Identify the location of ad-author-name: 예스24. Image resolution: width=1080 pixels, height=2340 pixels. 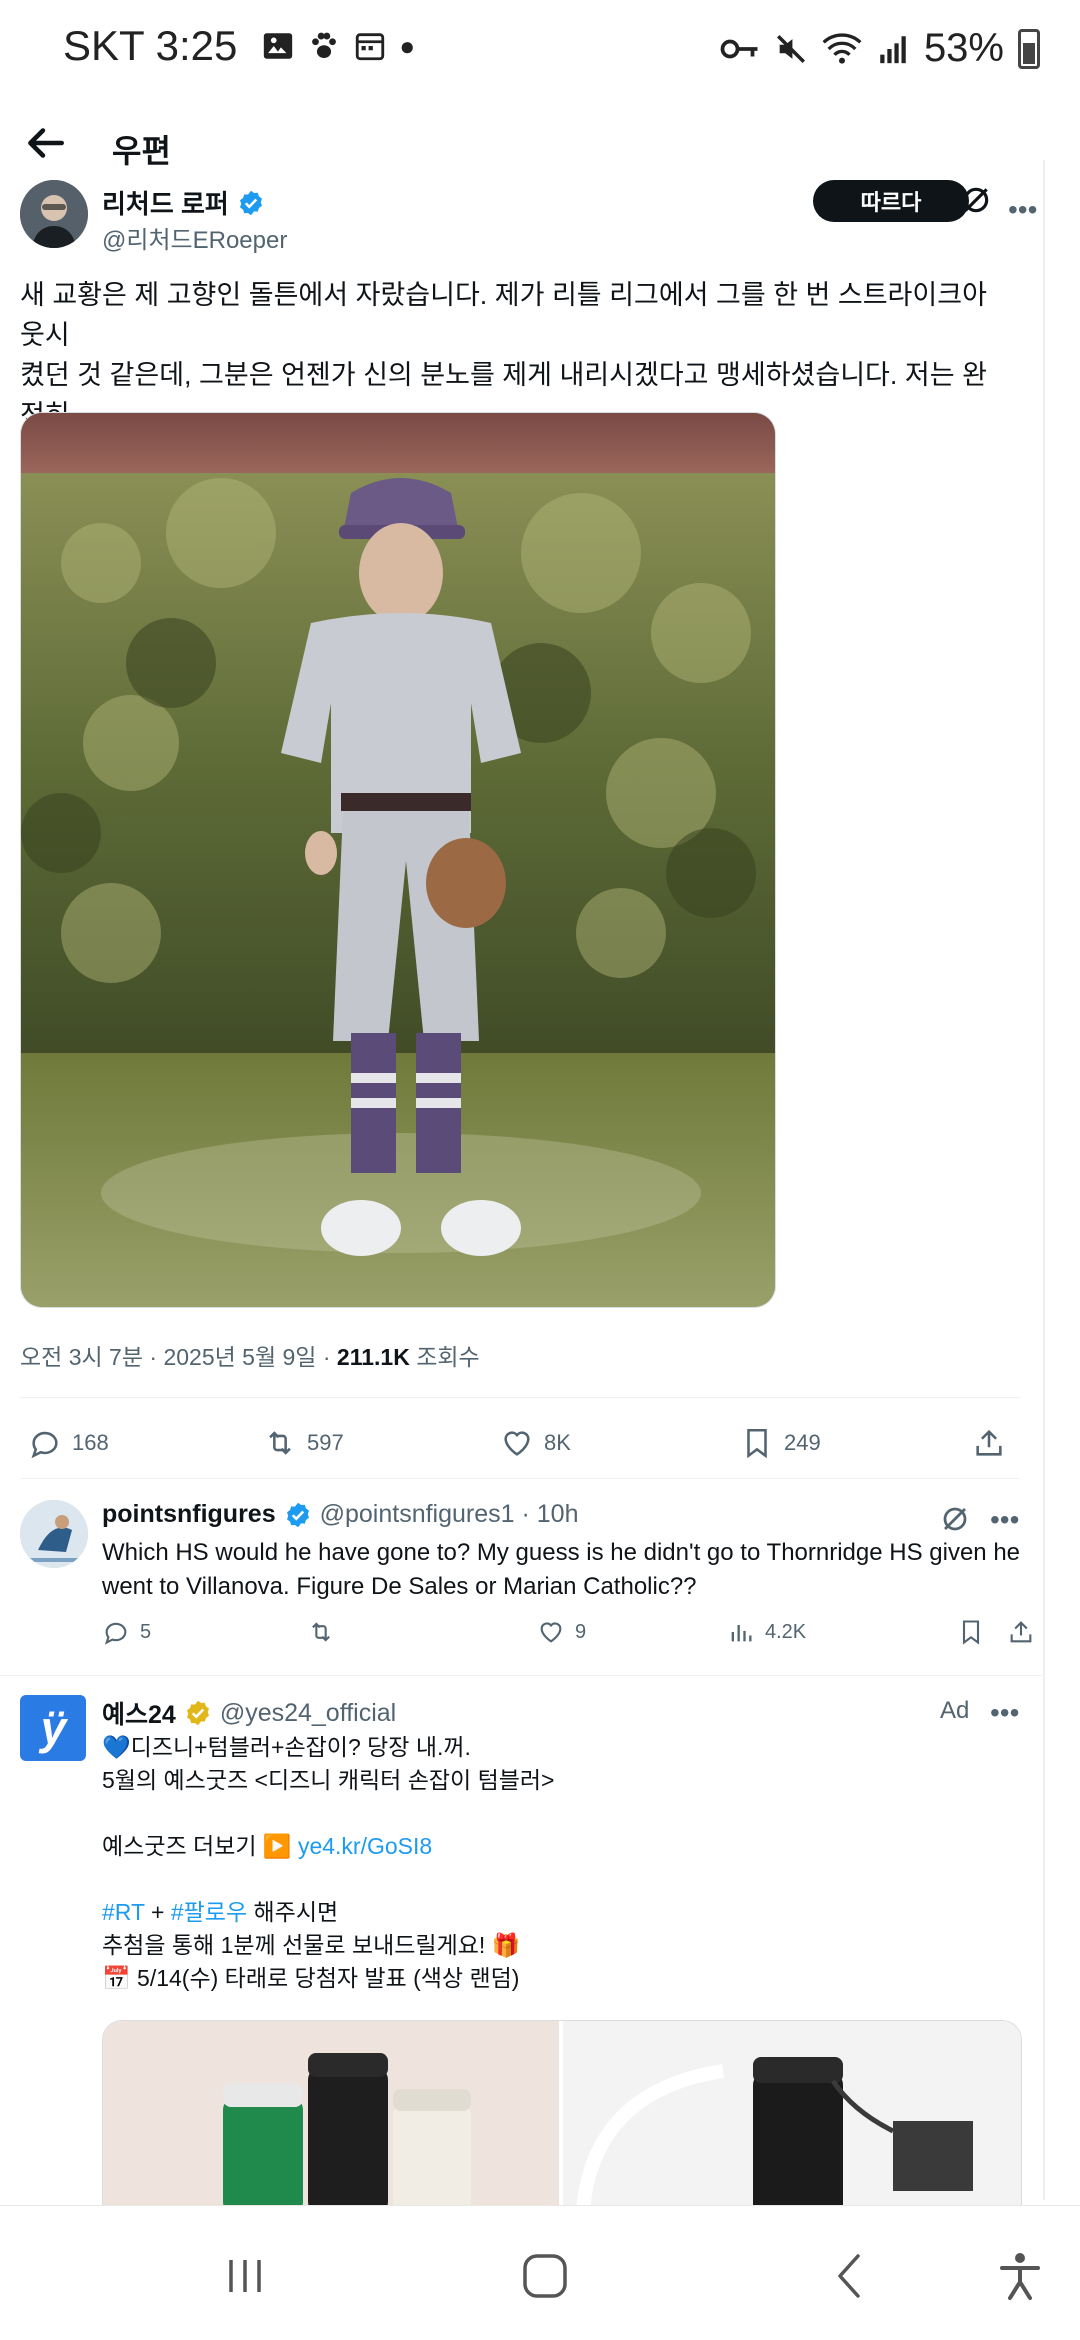
(139, 1713).